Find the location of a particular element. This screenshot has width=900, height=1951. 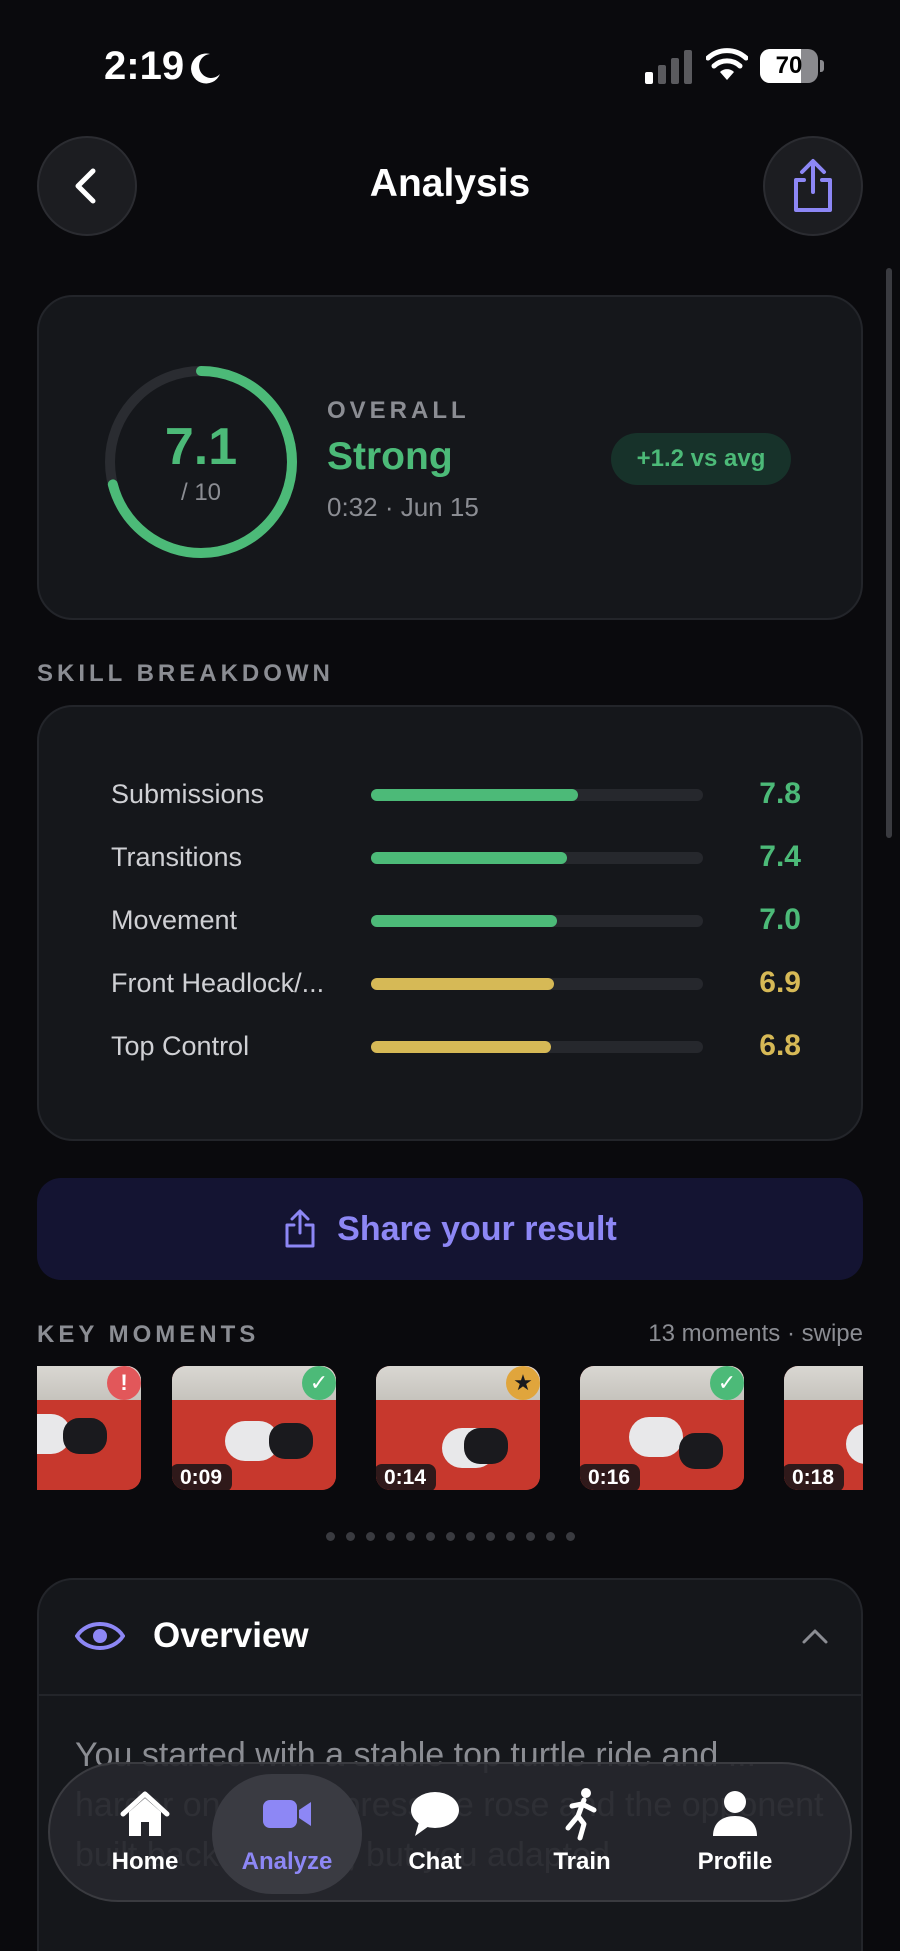

key-moments-label: KEY MOMENTS is located at coordinates (148, 1334).